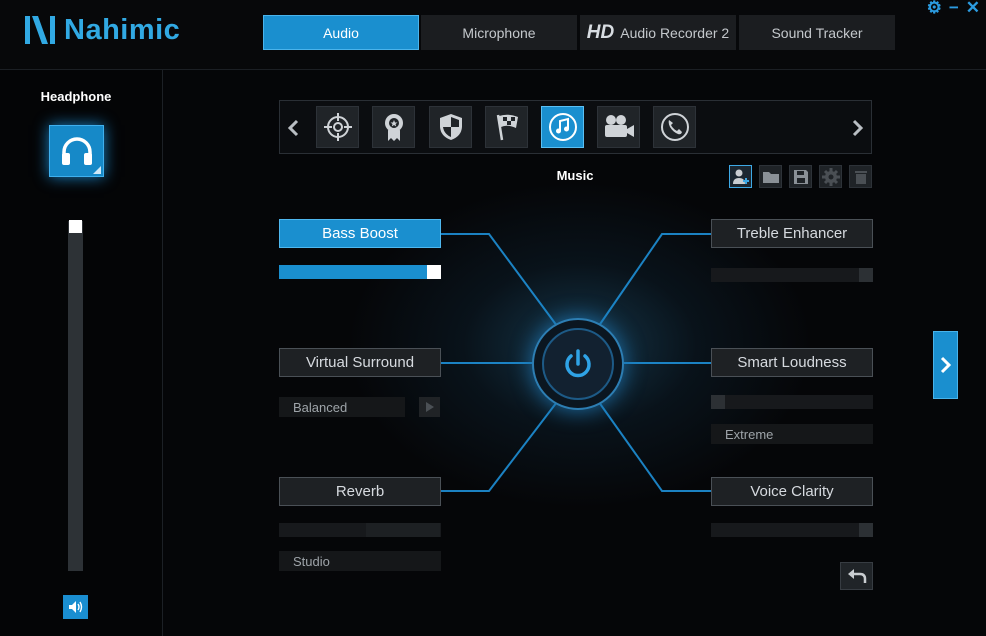 The image size is (986, 636). I want to click on delete-profile-button, so click(860, 176).